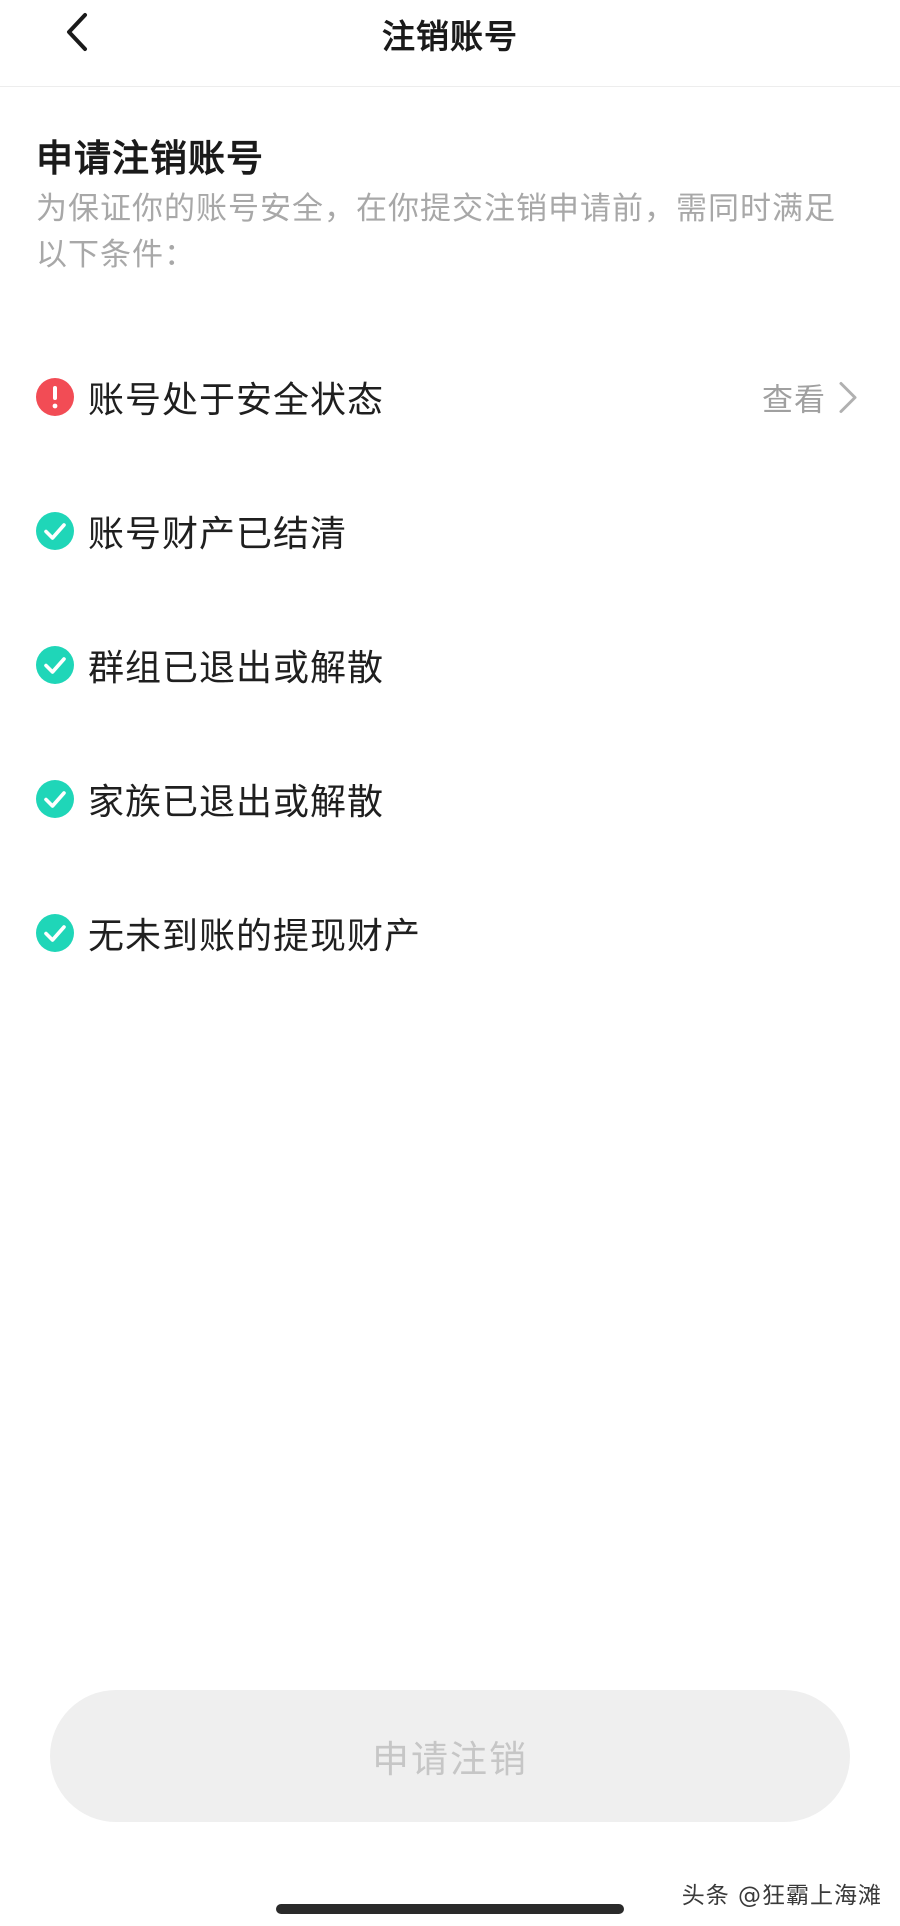  What do you see at coordinates (848, 397) in the screenshot?
I see `chevron-right-icon` at bounding box center [848, 397].